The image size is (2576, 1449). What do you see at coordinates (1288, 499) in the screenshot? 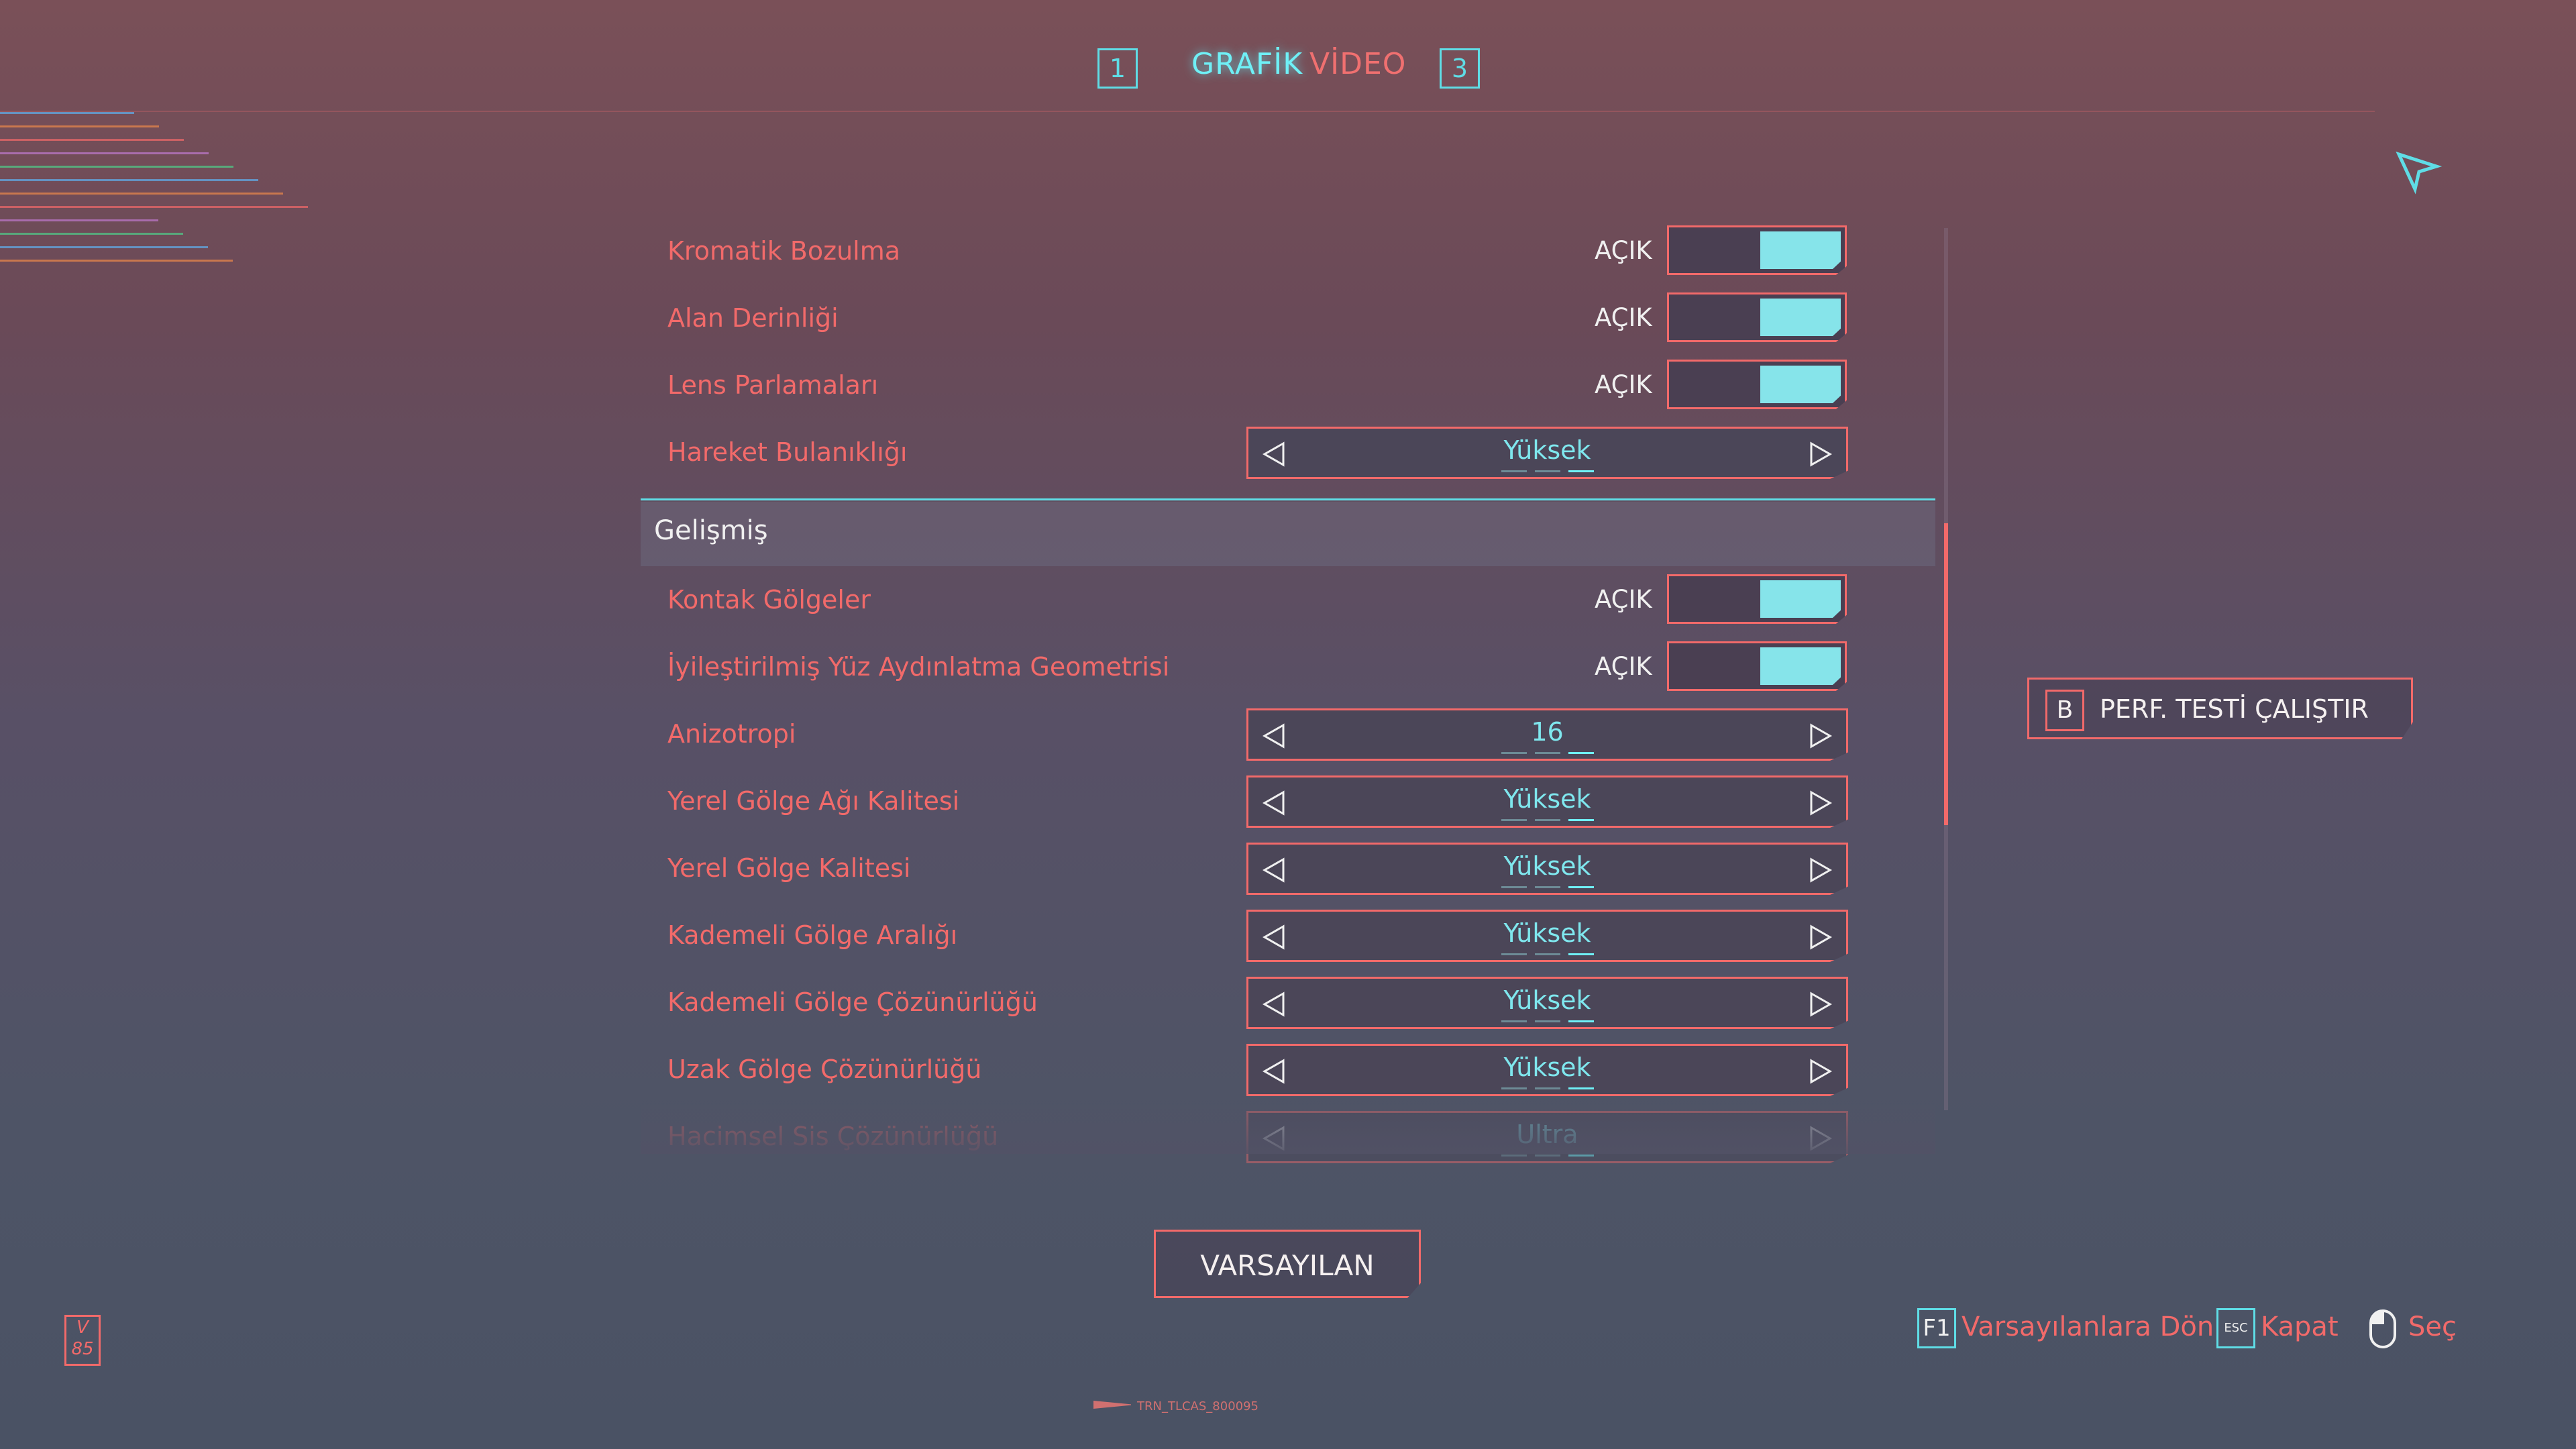
I see `section-divider` at bounding box center [1288, 499].